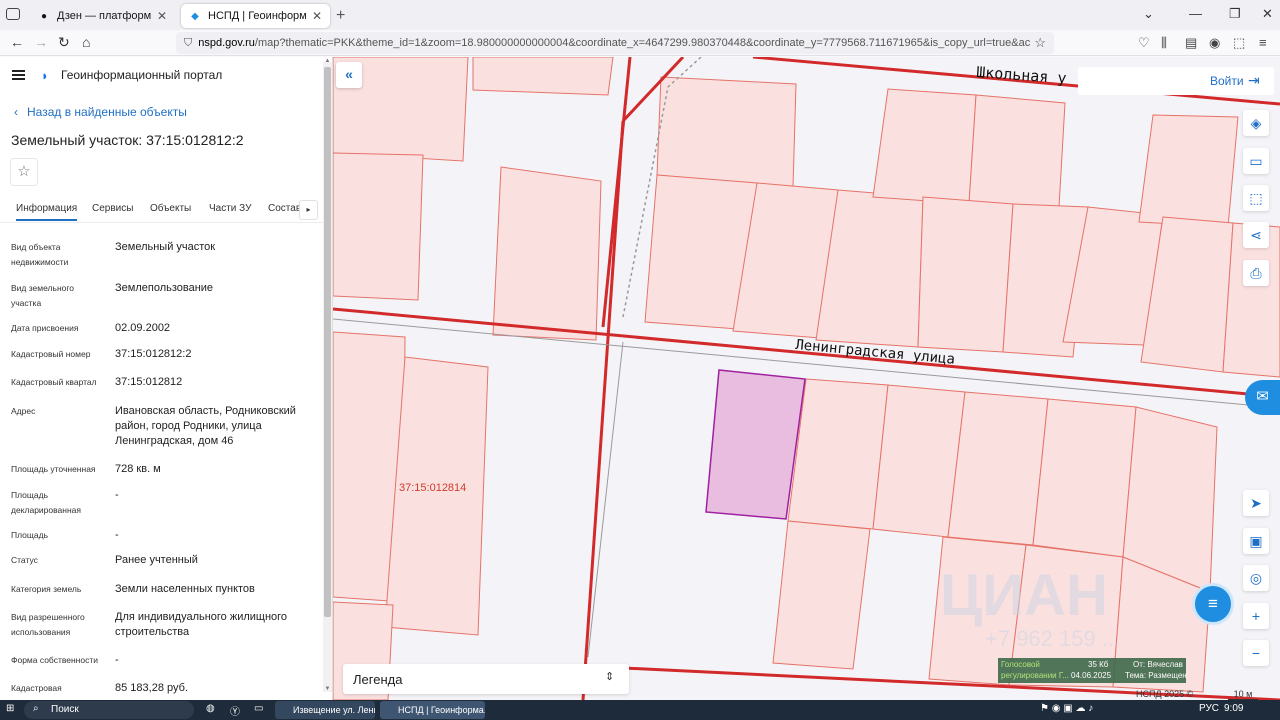 Image resolution: width=1280 pixels, height=720 pixels. What do you see at coordinates (65, 709) in the screenshot?
I see `search-label: Поиск` at bounding box center [65, 709].